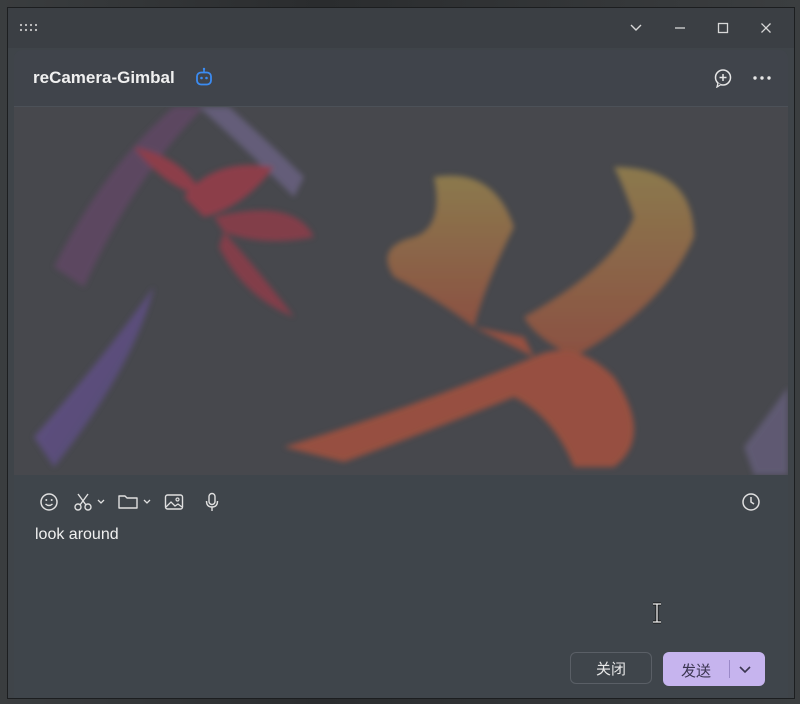 The image size is (800, 704). Describe the element at coordinates (751, 502) in the screenshot. I see `clock-icon` at that location.